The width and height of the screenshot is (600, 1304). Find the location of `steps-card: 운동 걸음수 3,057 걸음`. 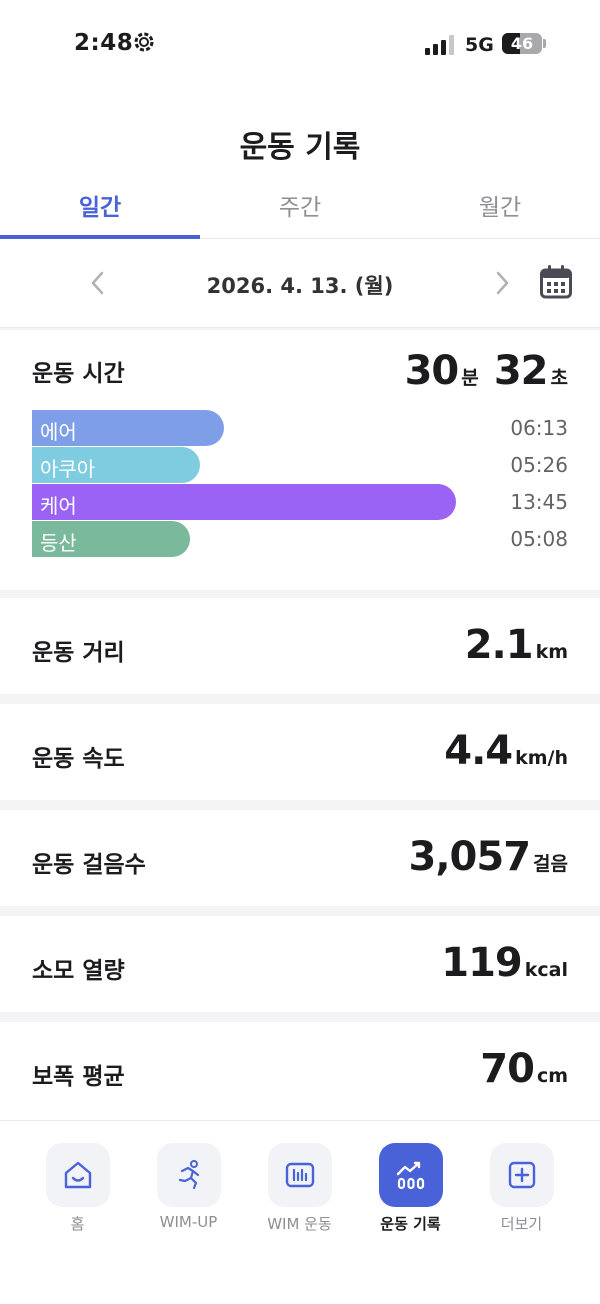

steps-card: 운동 걸음수 3,057 걸음 is located at coordinates (300, 858).